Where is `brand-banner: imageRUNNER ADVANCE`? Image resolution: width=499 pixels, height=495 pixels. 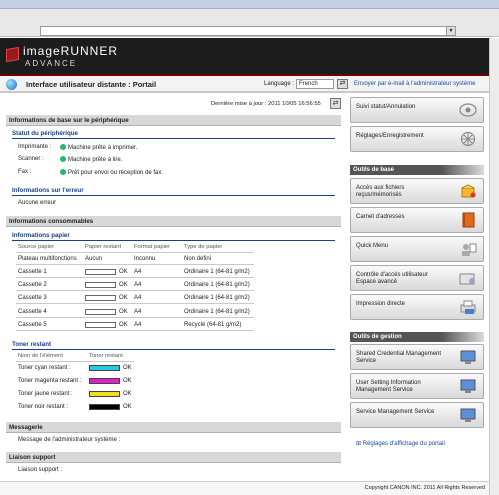
brand-banner: imageRUNNER ADVANCE is located at coordinates (244, 57).